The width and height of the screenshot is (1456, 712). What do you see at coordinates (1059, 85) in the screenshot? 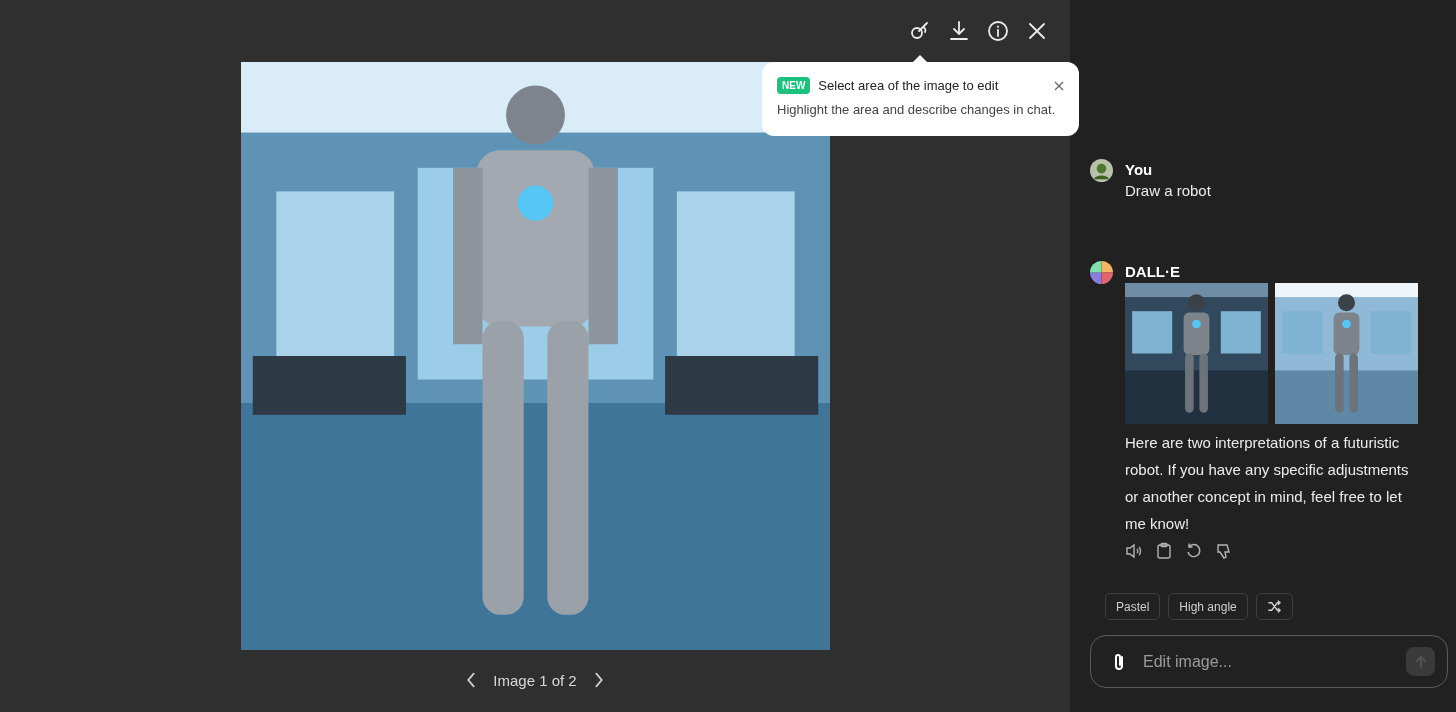
I see `close-icon` at bounding box center [1059, 85].